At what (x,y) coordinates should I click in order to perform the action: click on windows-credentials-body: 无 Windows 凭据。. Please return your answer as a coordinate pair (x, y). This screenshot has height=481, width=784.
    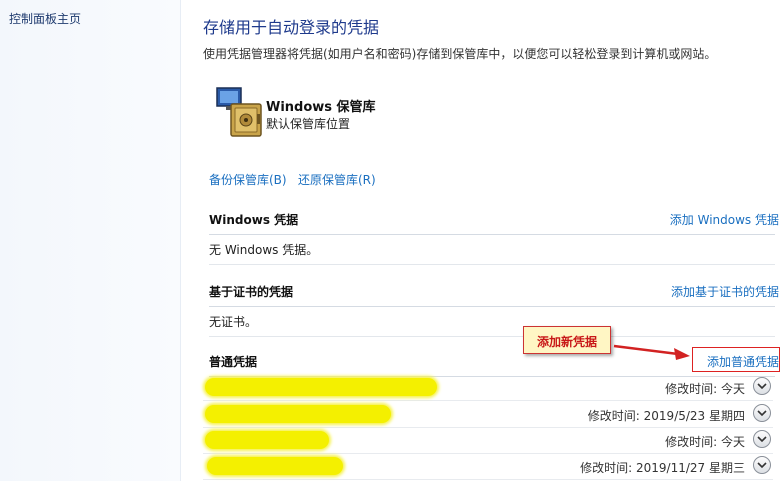
    Looking at the image, I should click on (492, 249).